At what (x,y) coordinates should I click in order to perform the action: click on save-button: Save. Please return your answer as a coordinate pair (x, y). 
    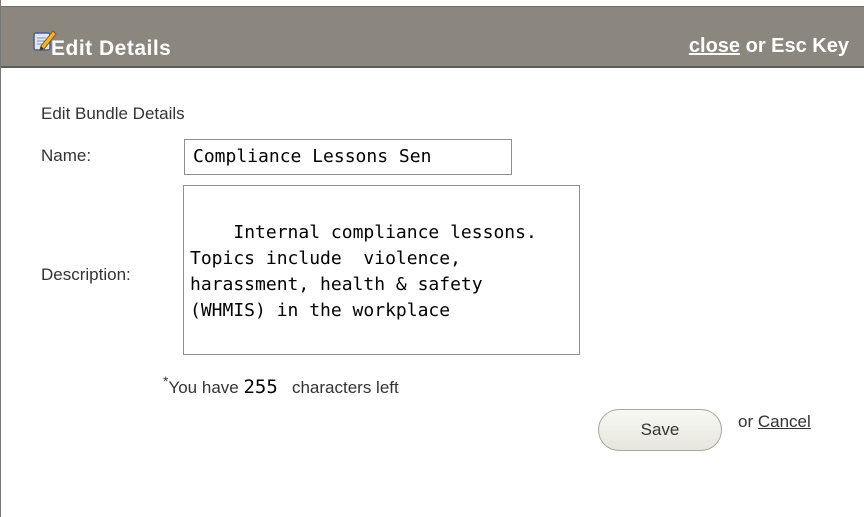
    Looking at the image, I should click on (660, 430).